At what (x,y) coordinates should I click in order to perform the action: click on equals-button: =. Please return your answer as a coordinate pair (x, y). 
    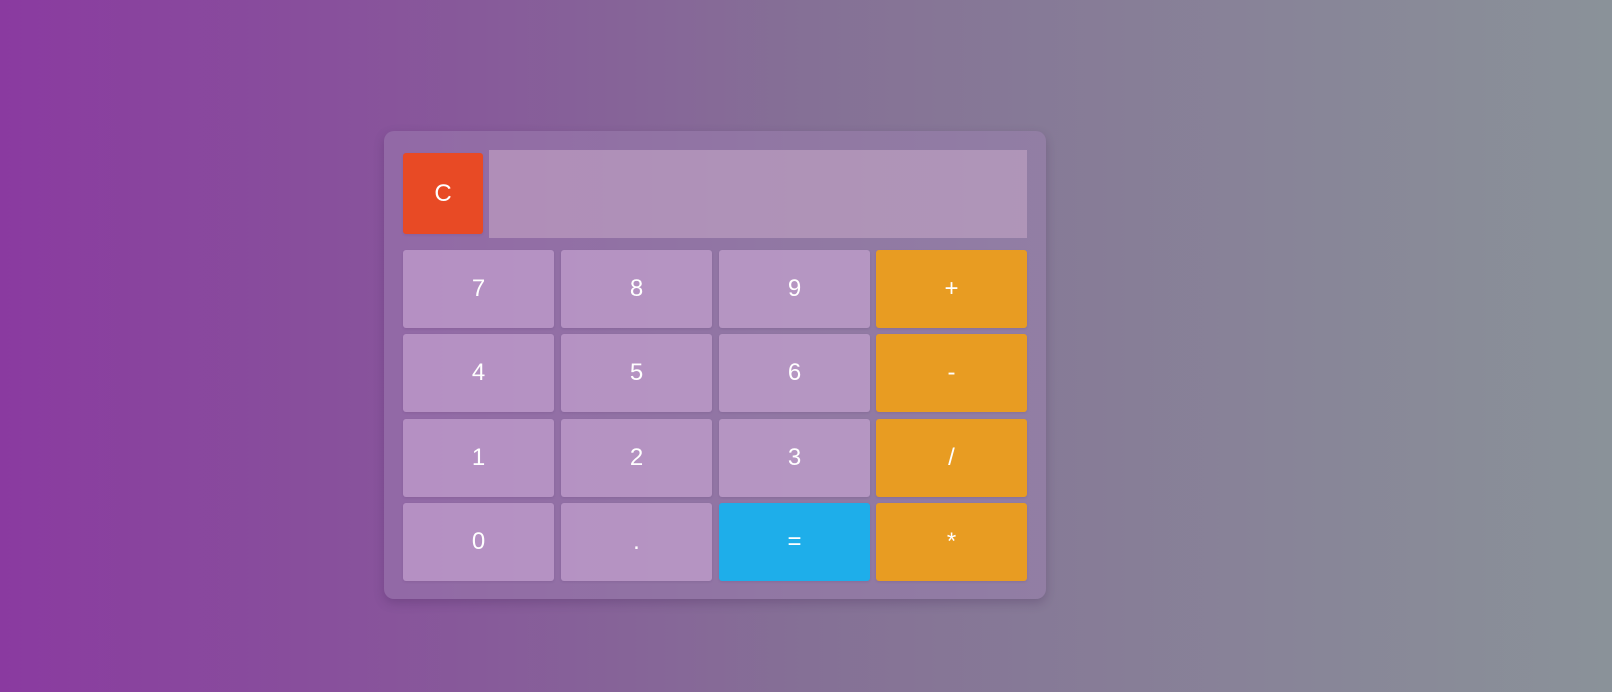
    Looking at the image, I should click on (794, 542).